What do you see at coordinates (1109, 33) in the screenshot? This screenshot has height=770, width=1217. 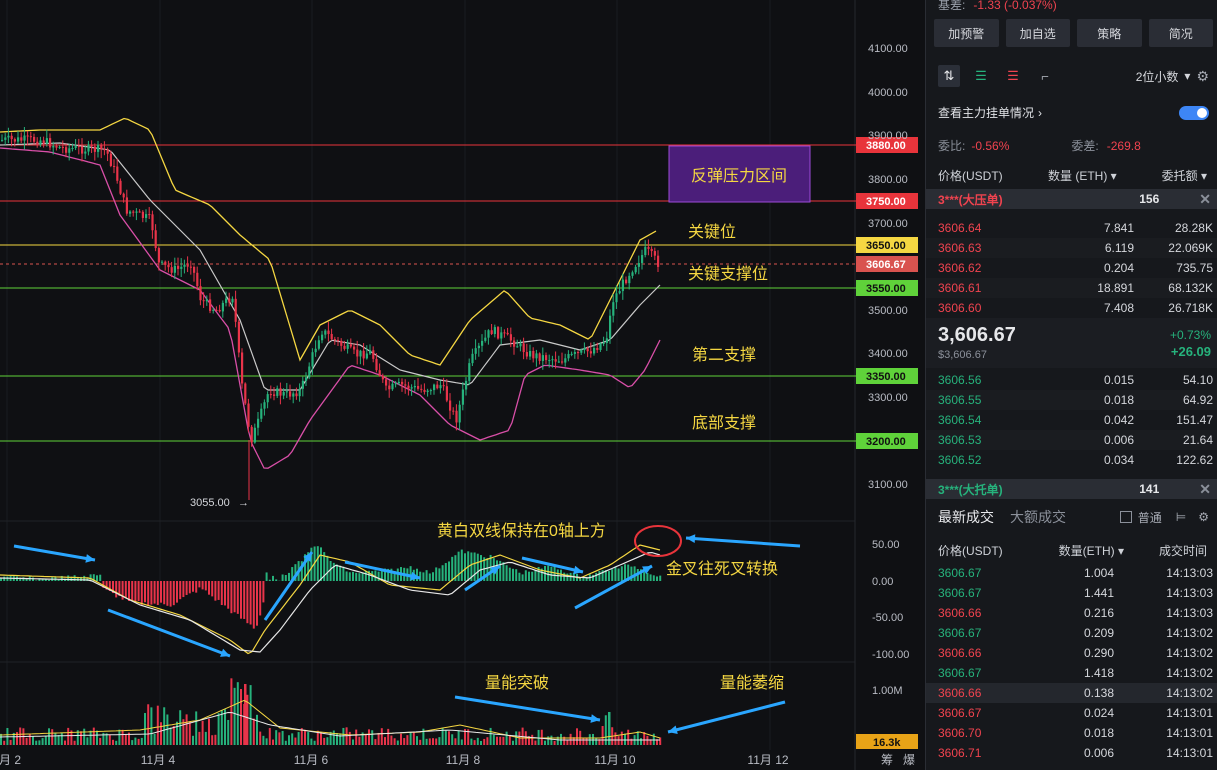 I see `strategy-button: 策略` at bounding box center [1109, 33].